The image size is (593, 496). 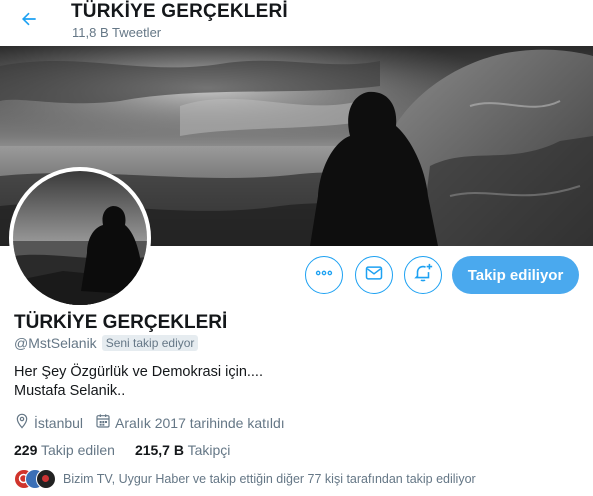 I want to click on profile-actions: Takip ediliyor, so click(x=296, y=276).